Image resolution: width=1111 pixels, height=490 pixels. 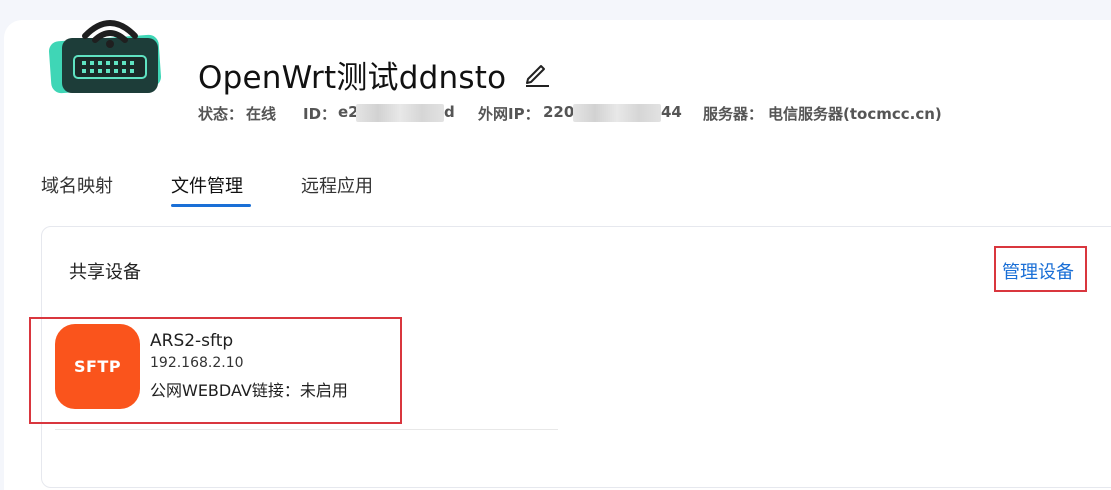 I want to click on id-label: ID：, so click(x=320, y=114).